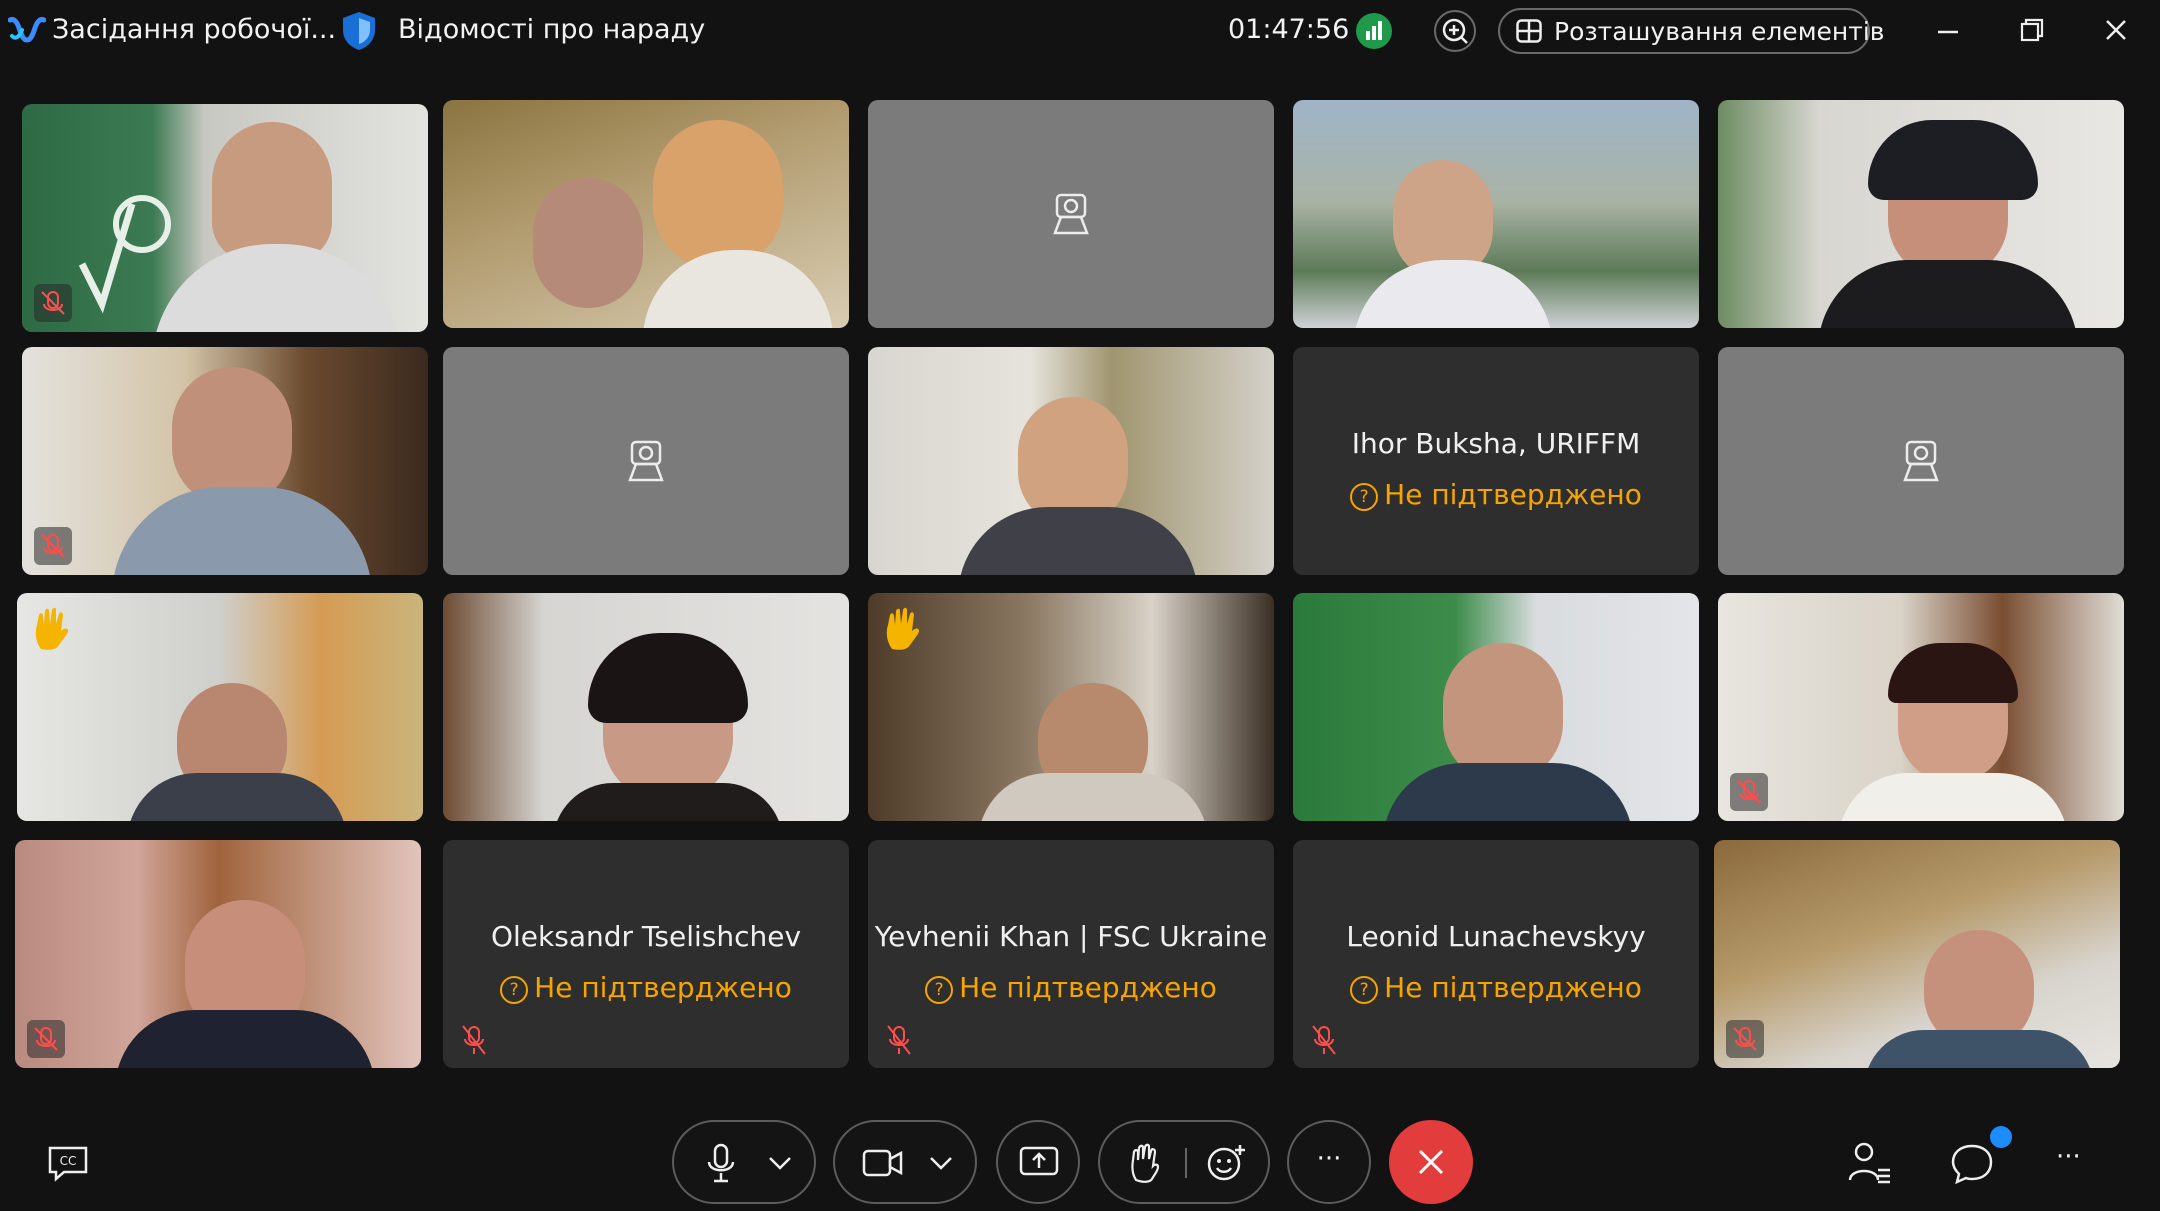  What do you see at coordinates (646, 936) in the screenshot?
I see `participant-name: Oleksandr Tselishchev` at bounding box center [646, 936].